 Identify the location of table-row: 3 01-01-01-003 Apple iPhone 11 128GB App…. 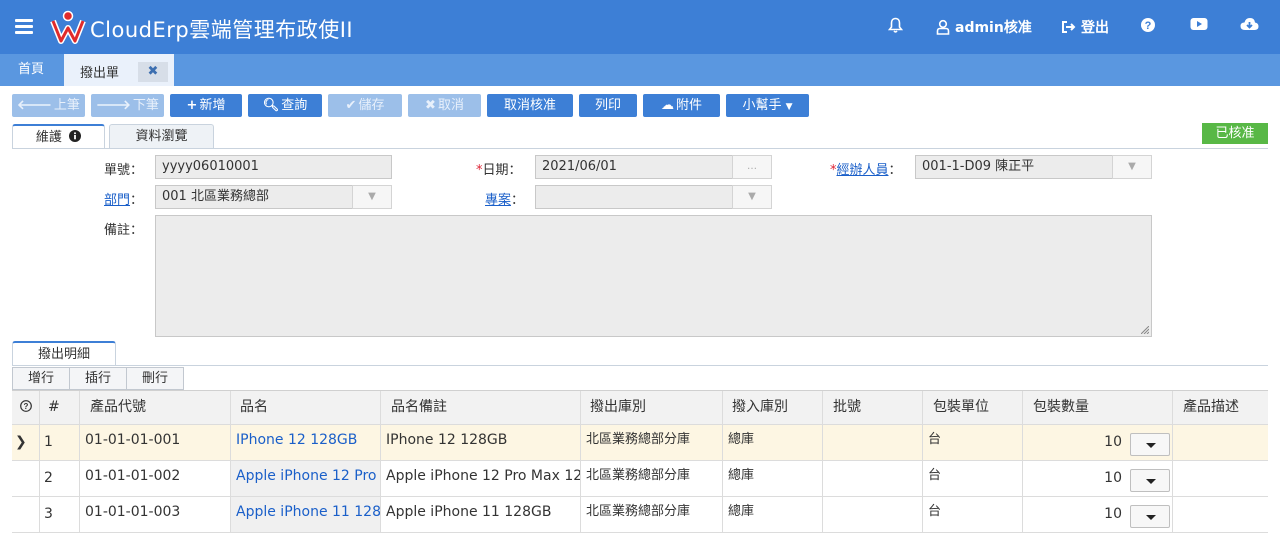
(640, 515).